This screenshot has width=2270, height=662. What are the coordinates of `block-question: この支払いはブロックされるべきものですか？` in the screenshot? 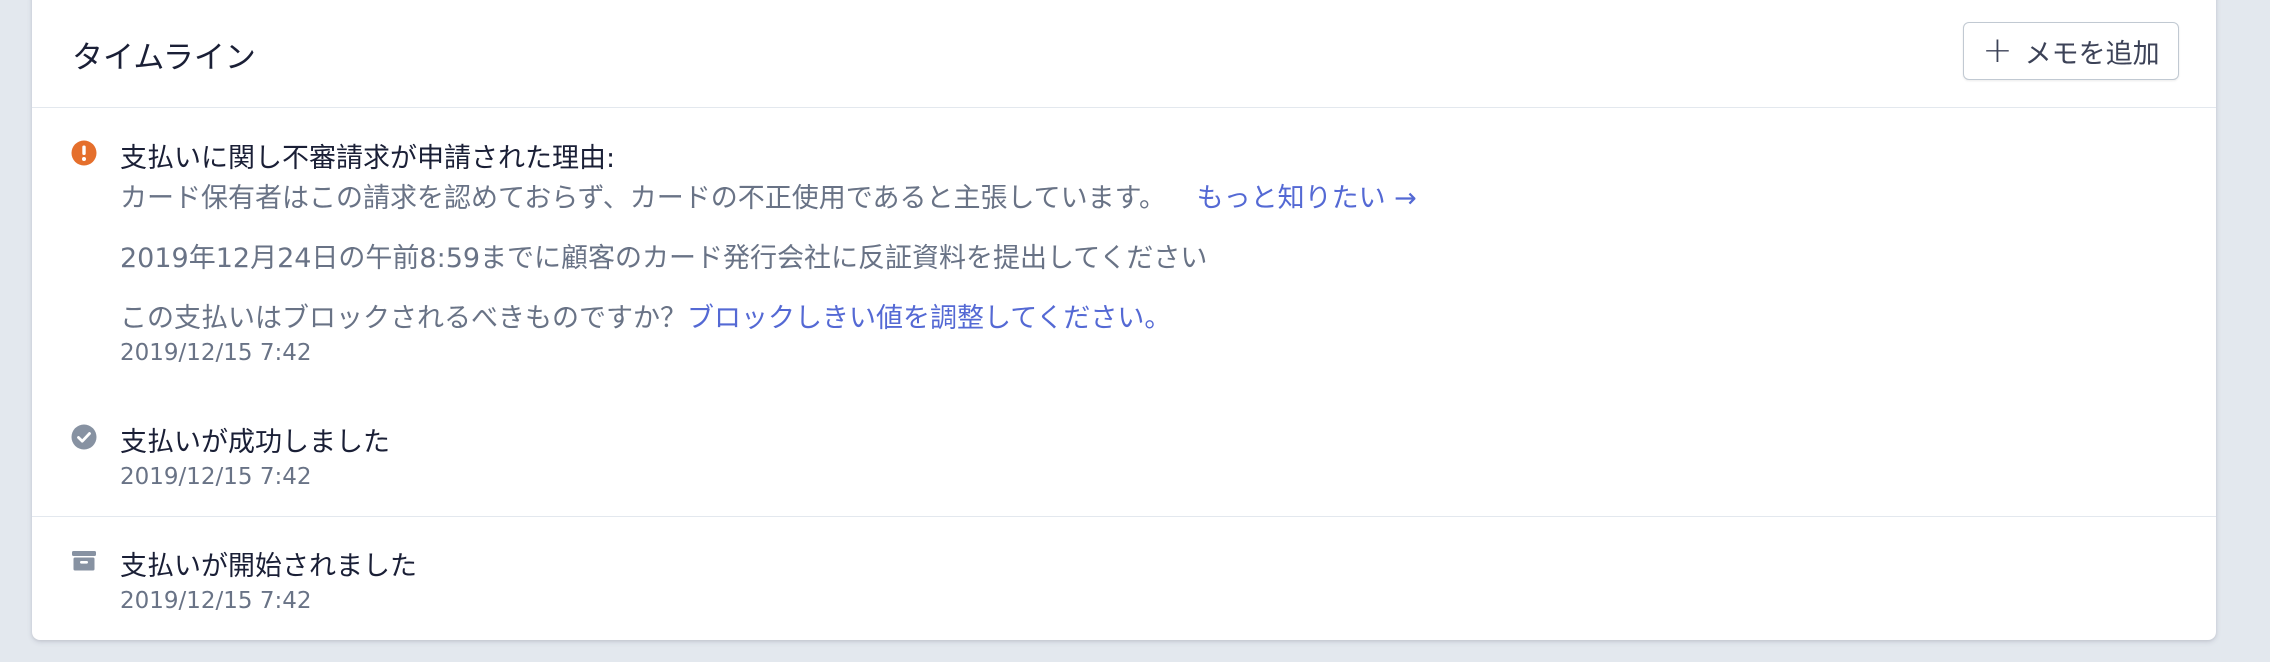 It's located at (403, 318).